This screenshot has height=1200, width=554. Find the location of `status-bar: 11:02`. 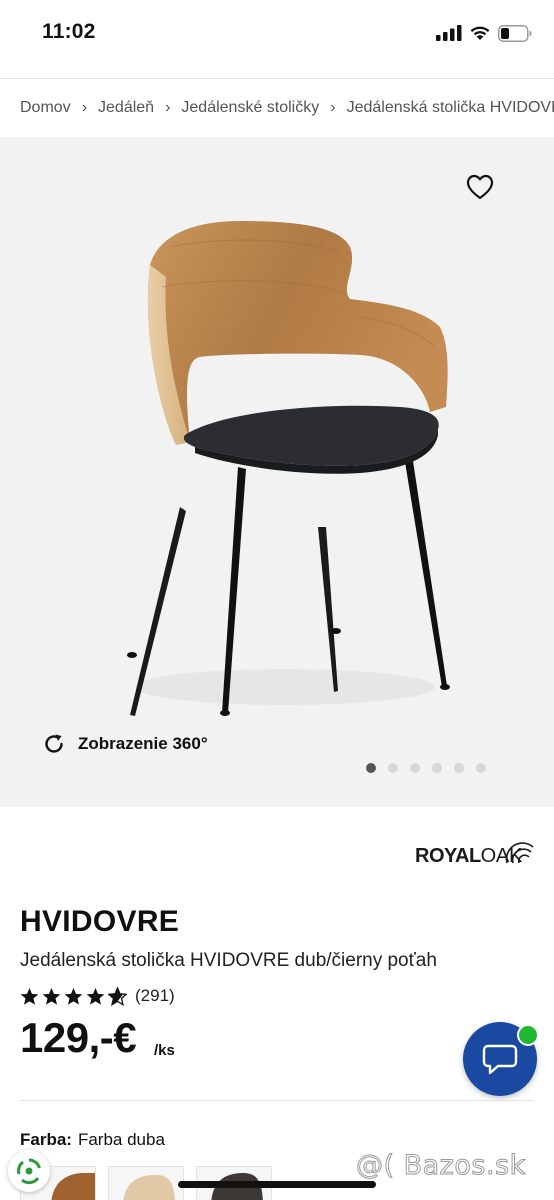

status-bar: 11:02 is located at coordinates (277, 33).